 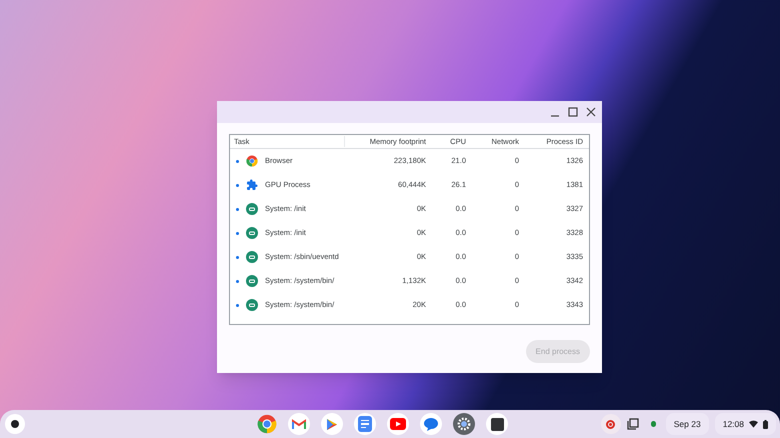 I want to click on chat-bubble-icon, so click(x=431, y=424).